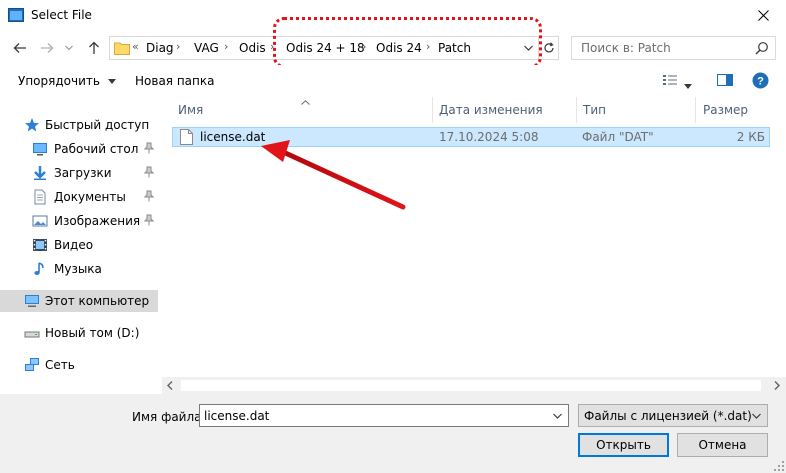 Image resolution: width=786 pixels, height=473 pixels. Describe the element at coordinates (40, 197) in the screenshot. I see `documents-icon` at that location.